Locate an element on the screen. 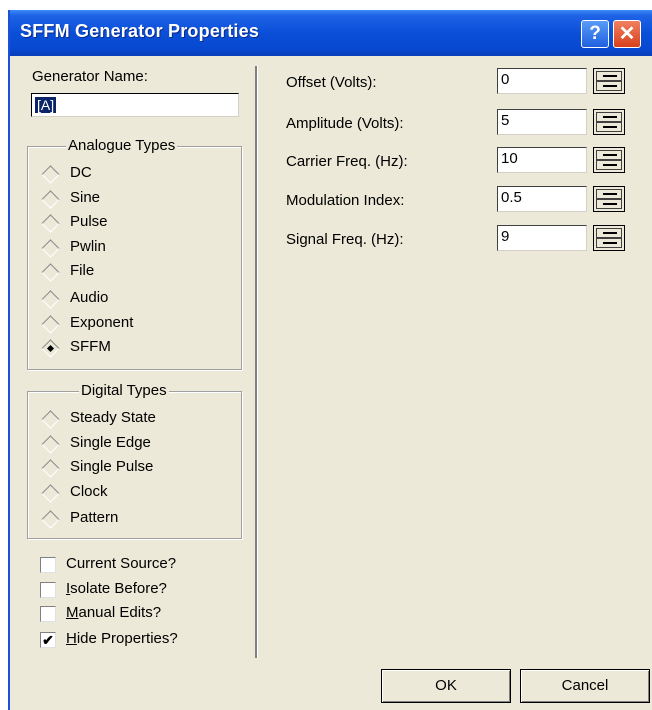 Image resolution: width=652 pixels, height=710 pixels. radio-label: Exponent is located at coordinates (102, 322).